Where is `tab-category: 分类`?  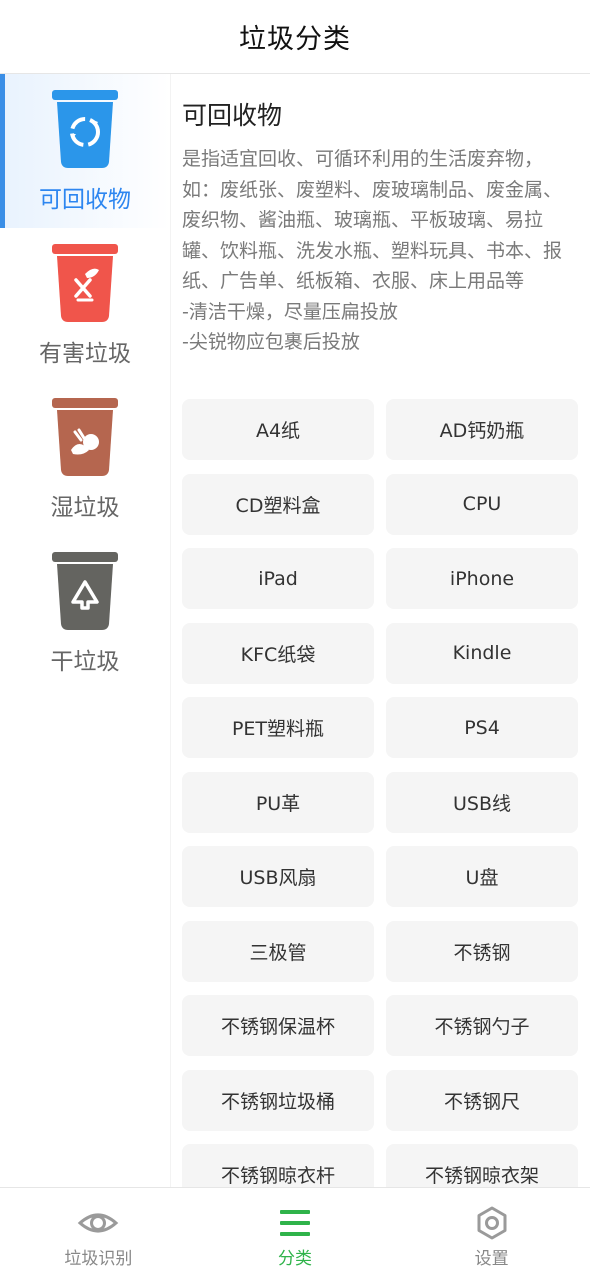
tab-category: 分类 is located at coordinates (295, 1234).